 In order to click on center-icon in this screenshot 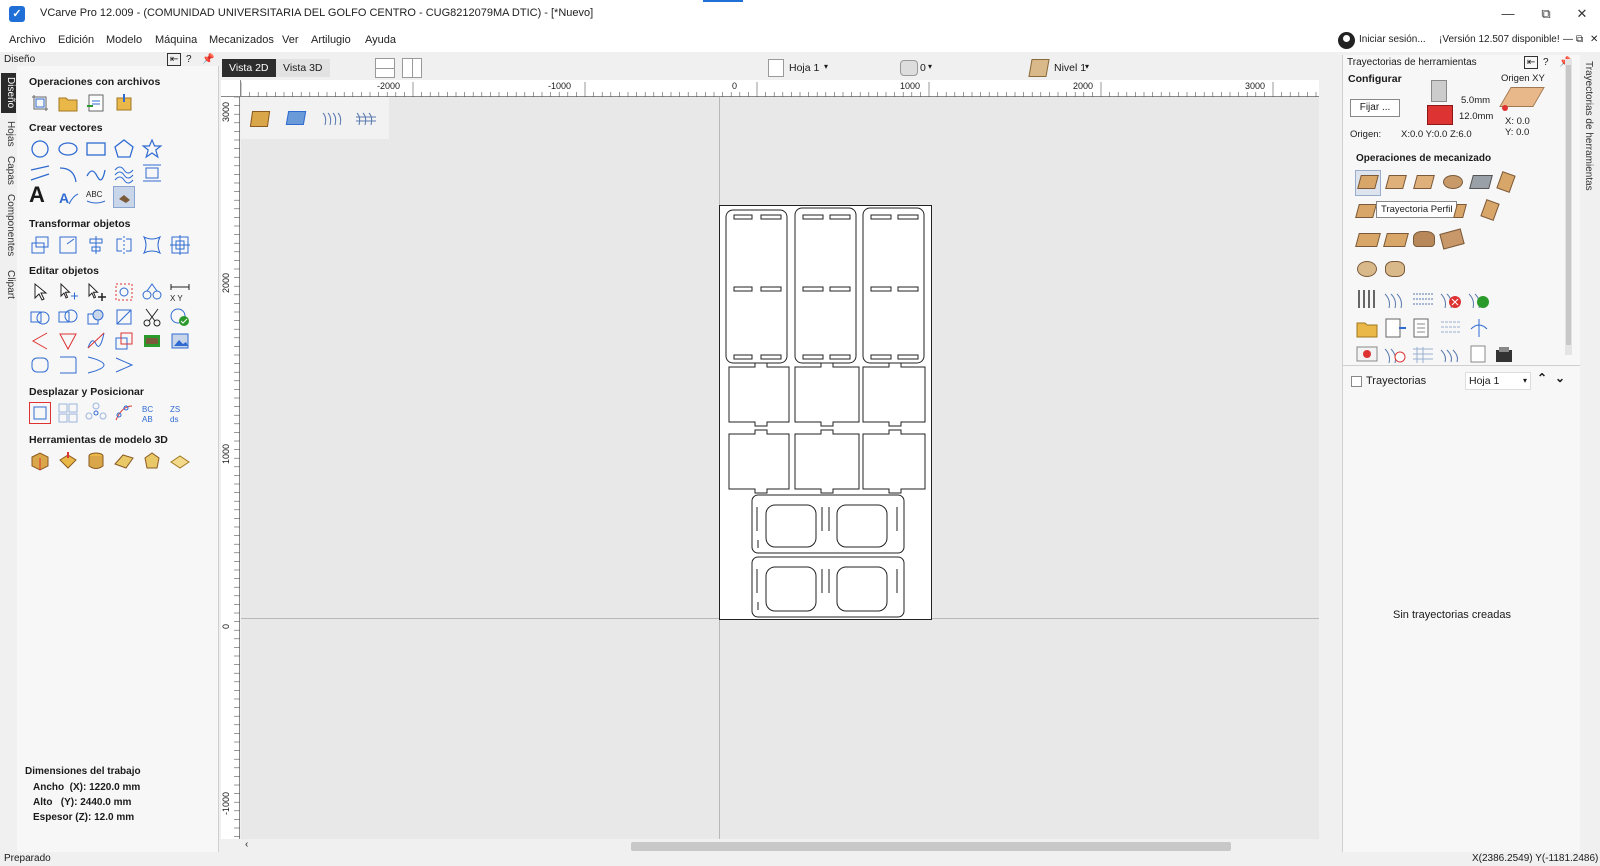, I will do `click(180, 245)`.